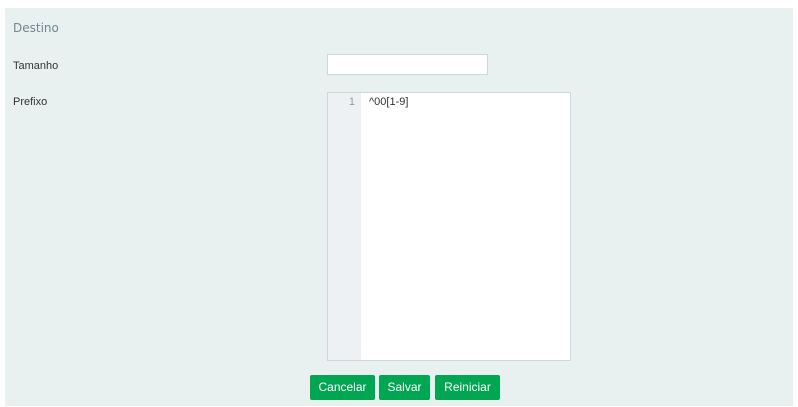  I want to click on reset-button: Reiniciar, so click(467, 387).